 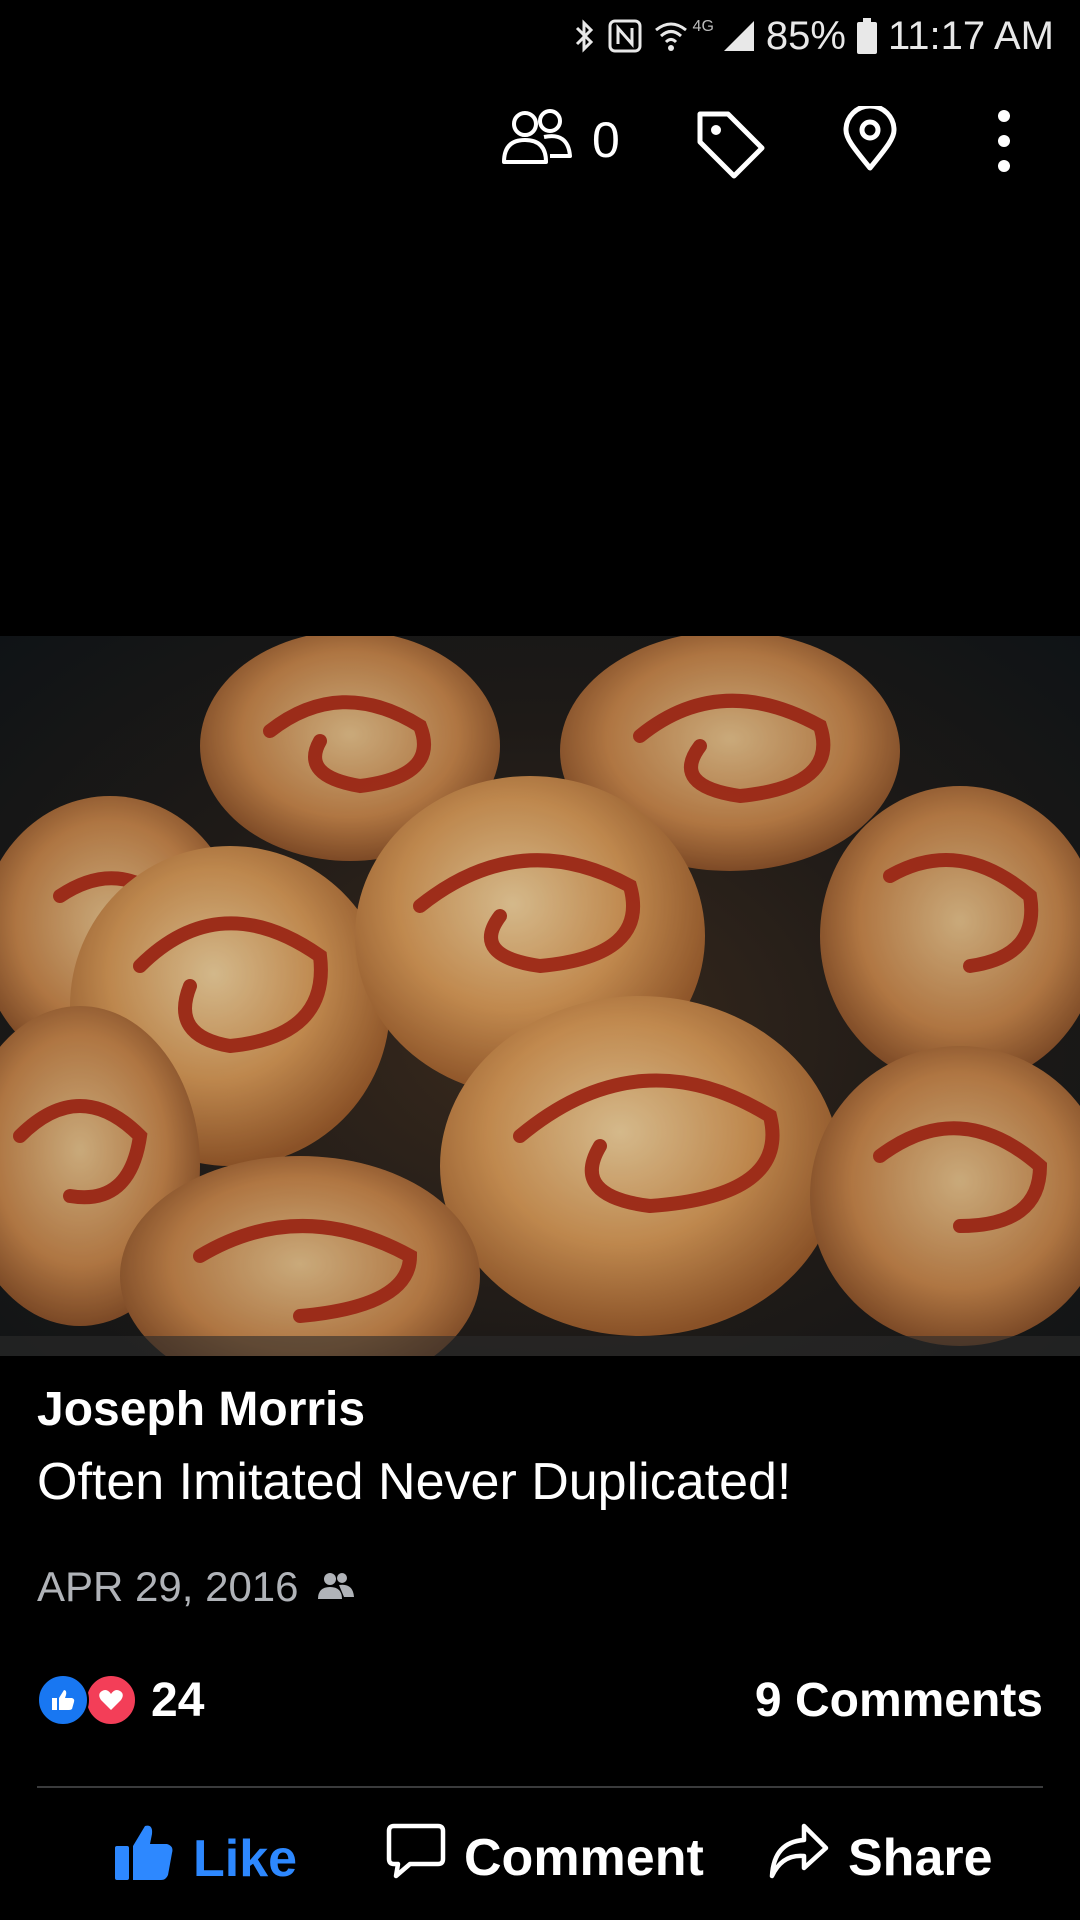 I want to click on comment-button: Comment, so click(x=545, y=1857).